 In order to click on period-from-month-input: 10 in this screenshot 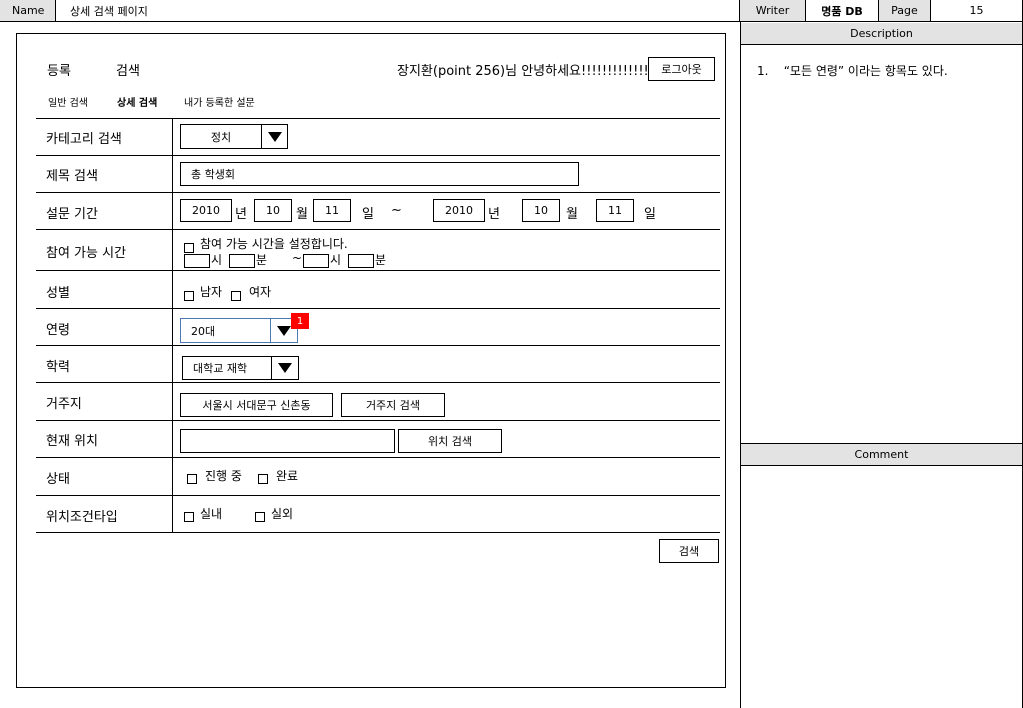, I will do `click(273, 210)`.